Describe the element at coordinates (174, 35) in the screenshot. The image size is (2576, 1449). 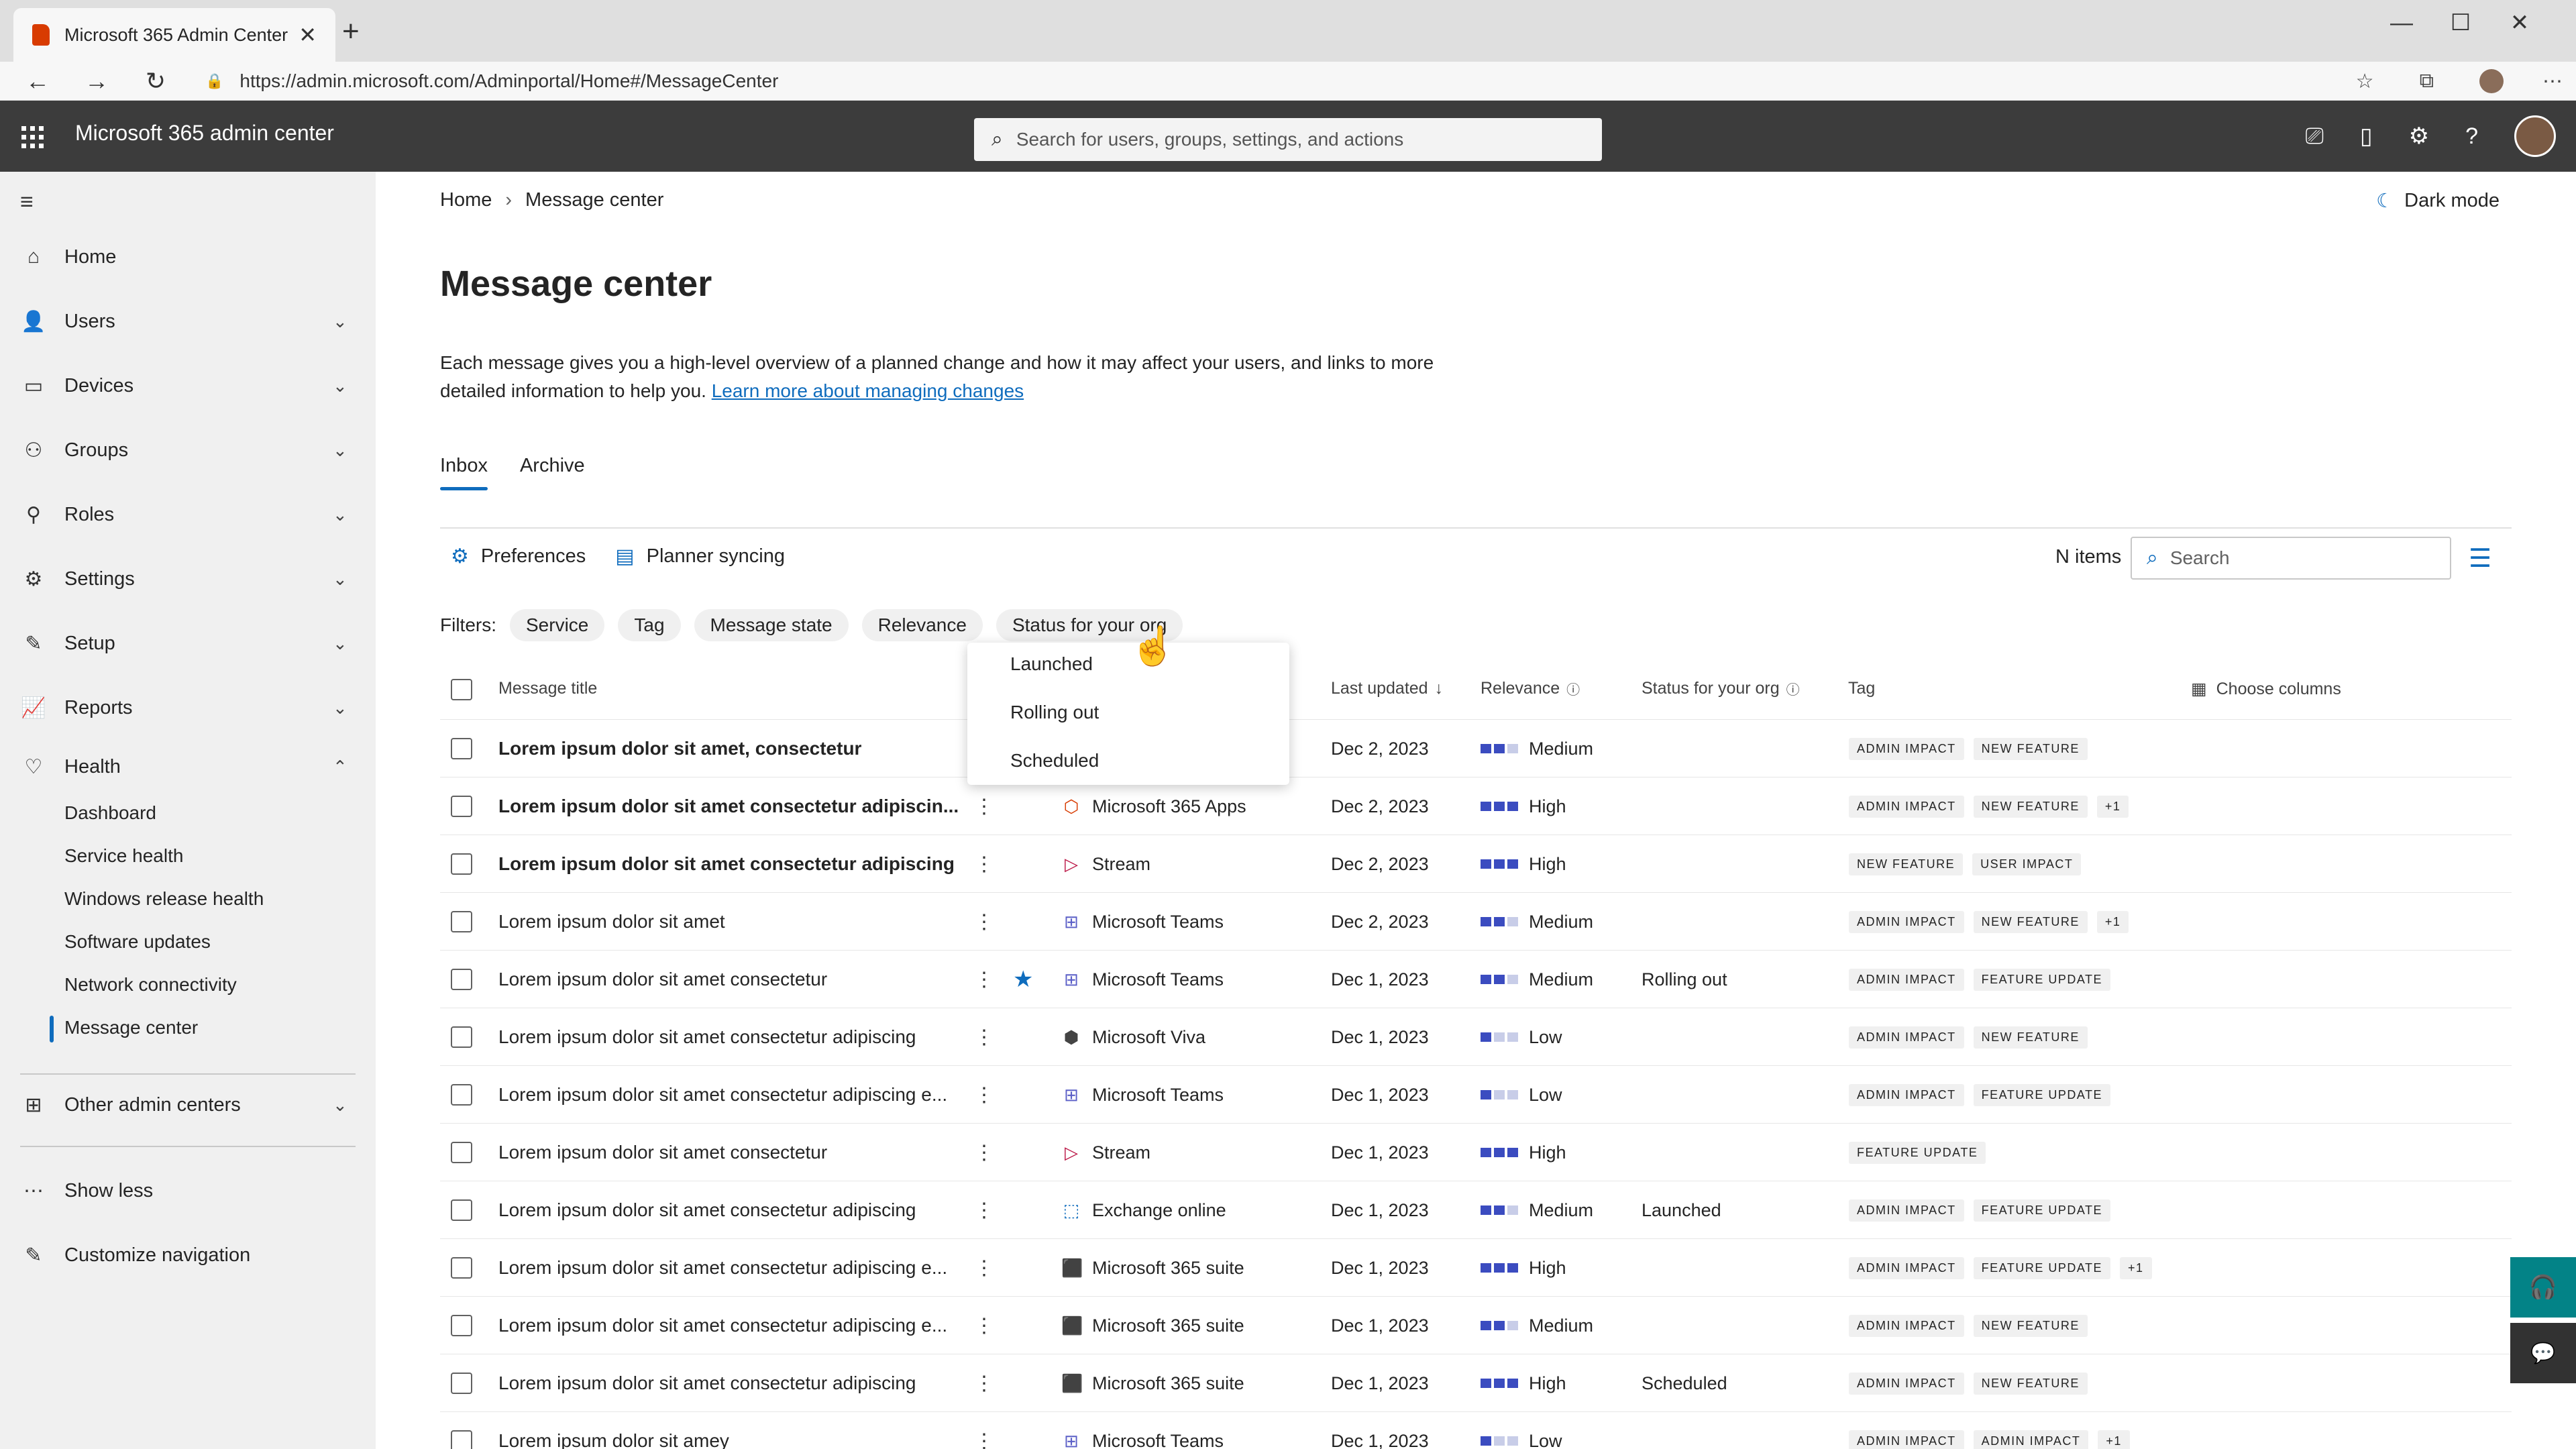
I see `browser-tab: Microsoft 365 Admin Center ✕` at that location.